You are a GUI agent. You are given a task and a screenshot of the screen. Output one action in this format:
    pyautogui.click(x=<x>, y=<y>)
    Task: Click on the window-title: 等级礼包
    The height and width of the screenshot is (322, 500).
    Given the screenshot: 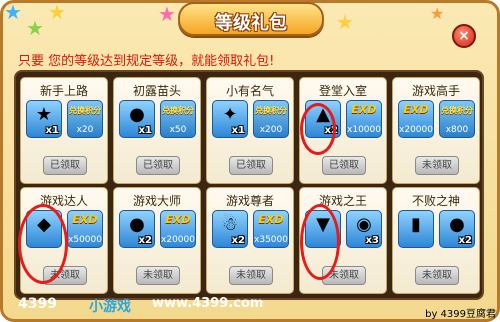 What is the action you would take?
    pyautogui.click(x=251, y=23)
    